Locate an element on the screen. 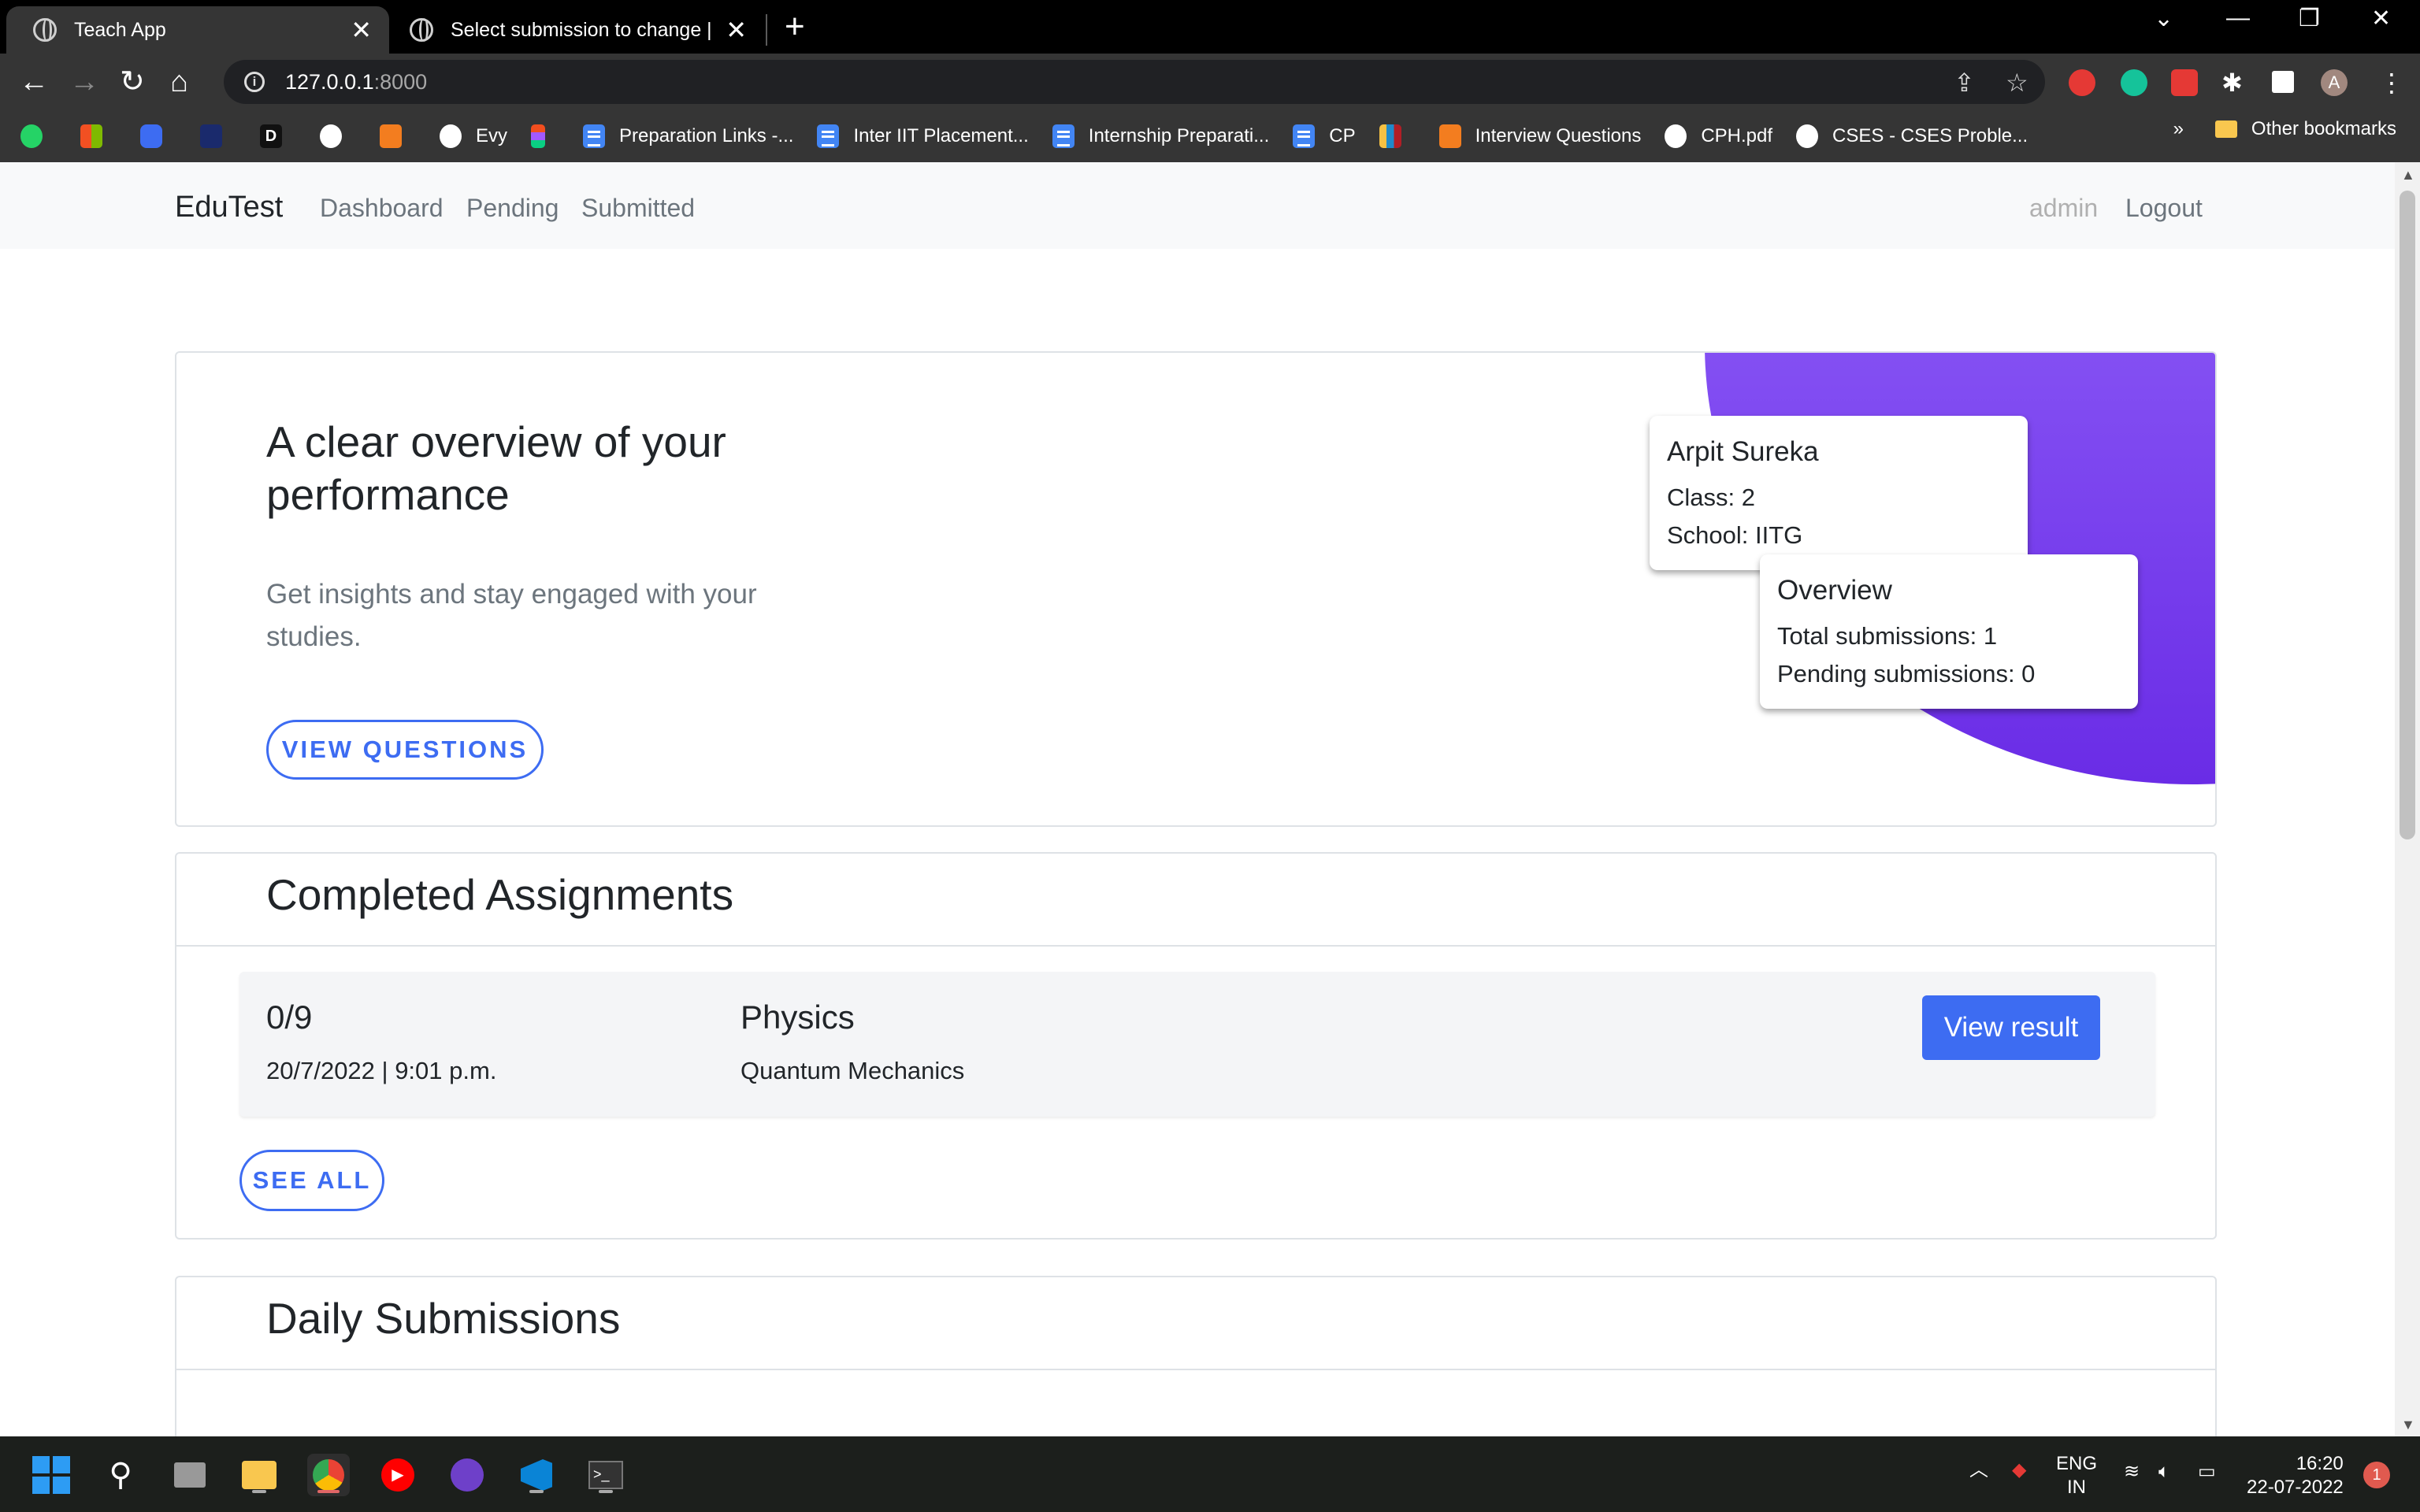 The height and width of the screenshot is (1512, 2420). hero-title: A clear overview of your performance is located at coordinates (496, 468).